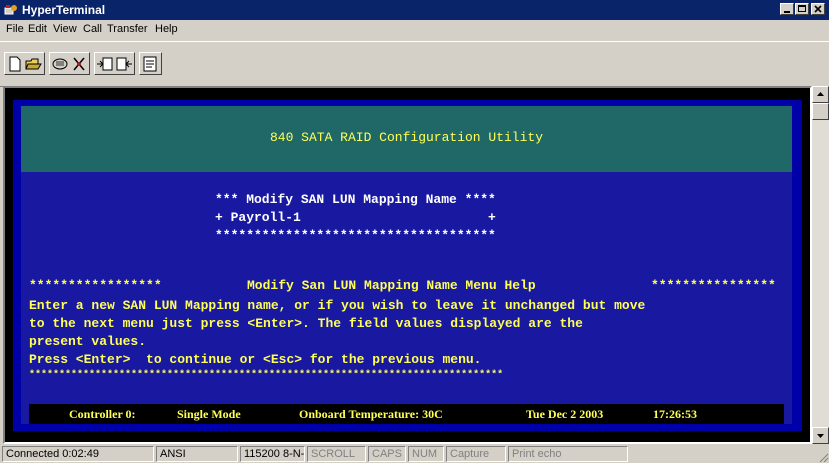 This screenshot has width=829, height=463. Describe the element at coordinates (197, 454) in the screenshot. I see `emulation-type: ANSI` at that location.